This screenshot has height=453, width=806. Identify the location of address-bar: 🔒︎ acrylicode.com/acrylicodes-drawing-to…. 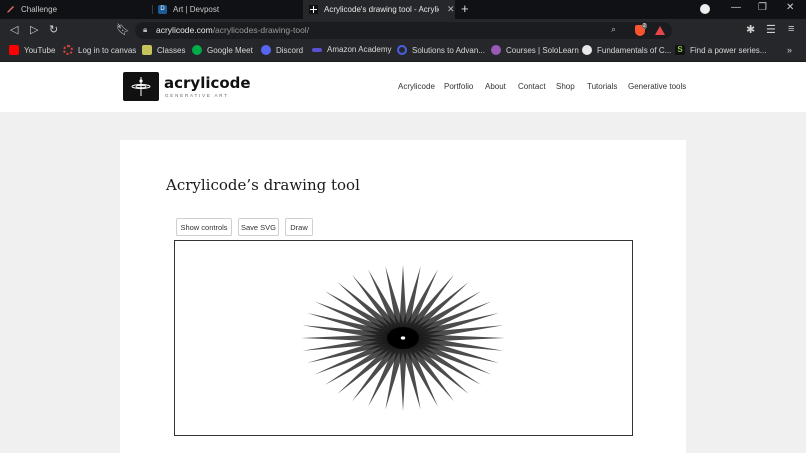
(403, 30).